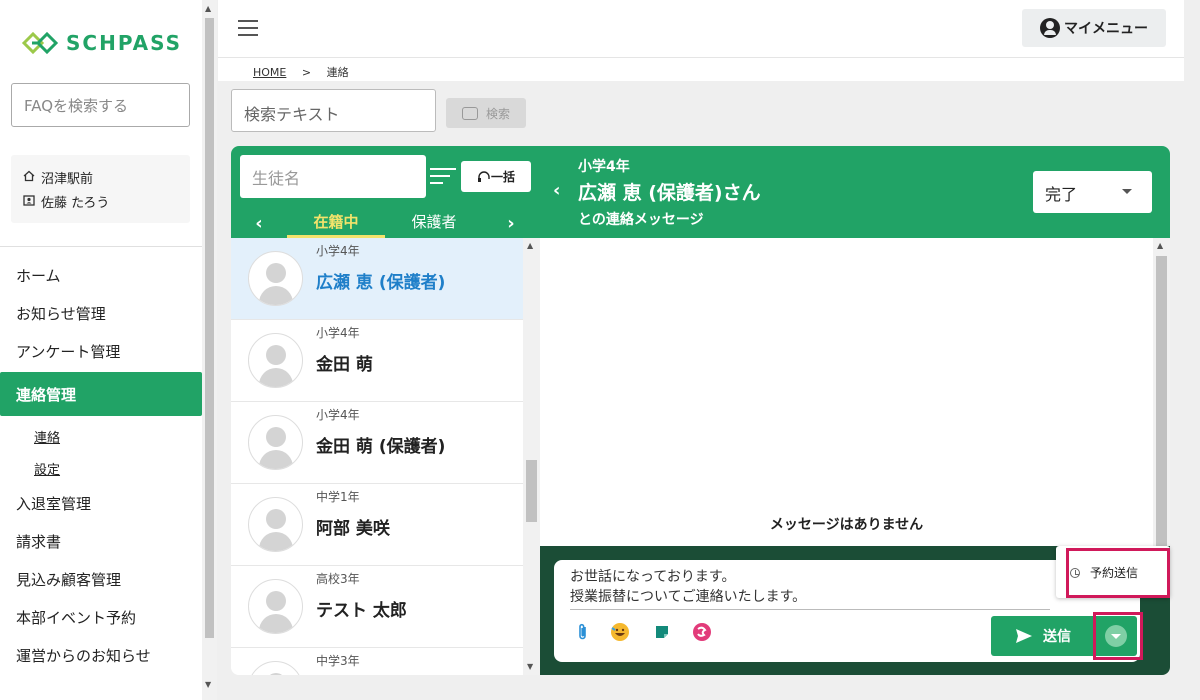  I want to click on schedule-send-highlight, so click(1118, 573).